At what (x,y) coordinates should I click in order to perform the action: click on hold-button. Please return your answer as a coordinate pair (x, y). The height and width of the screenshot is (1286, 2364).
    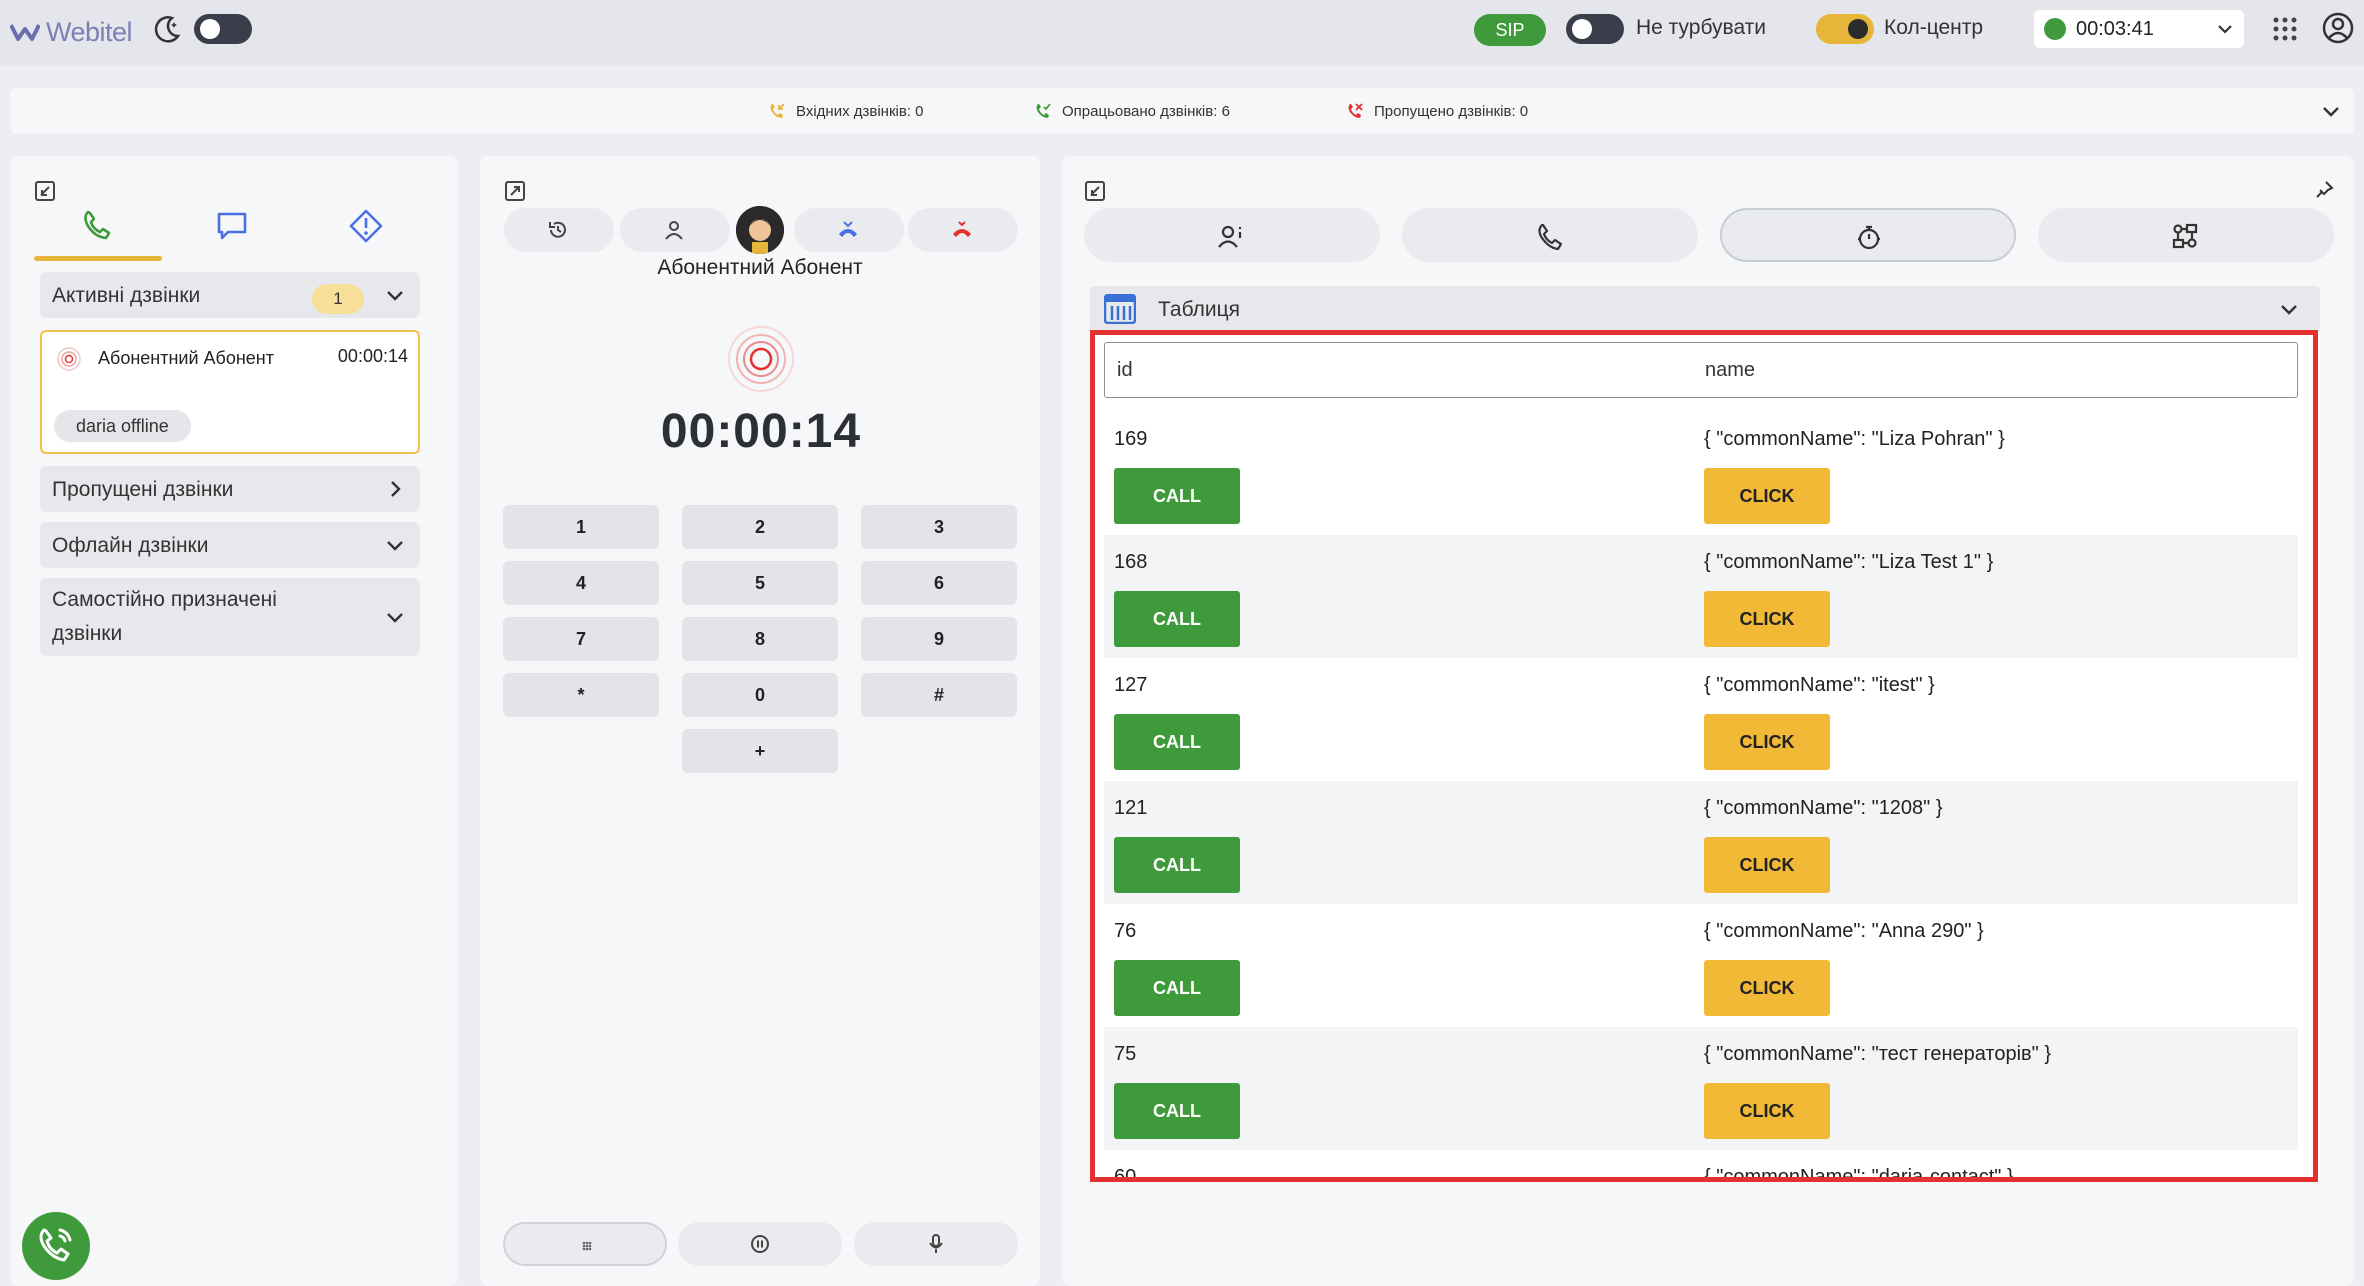
    Looking at the image, I should click on (760, 1244).